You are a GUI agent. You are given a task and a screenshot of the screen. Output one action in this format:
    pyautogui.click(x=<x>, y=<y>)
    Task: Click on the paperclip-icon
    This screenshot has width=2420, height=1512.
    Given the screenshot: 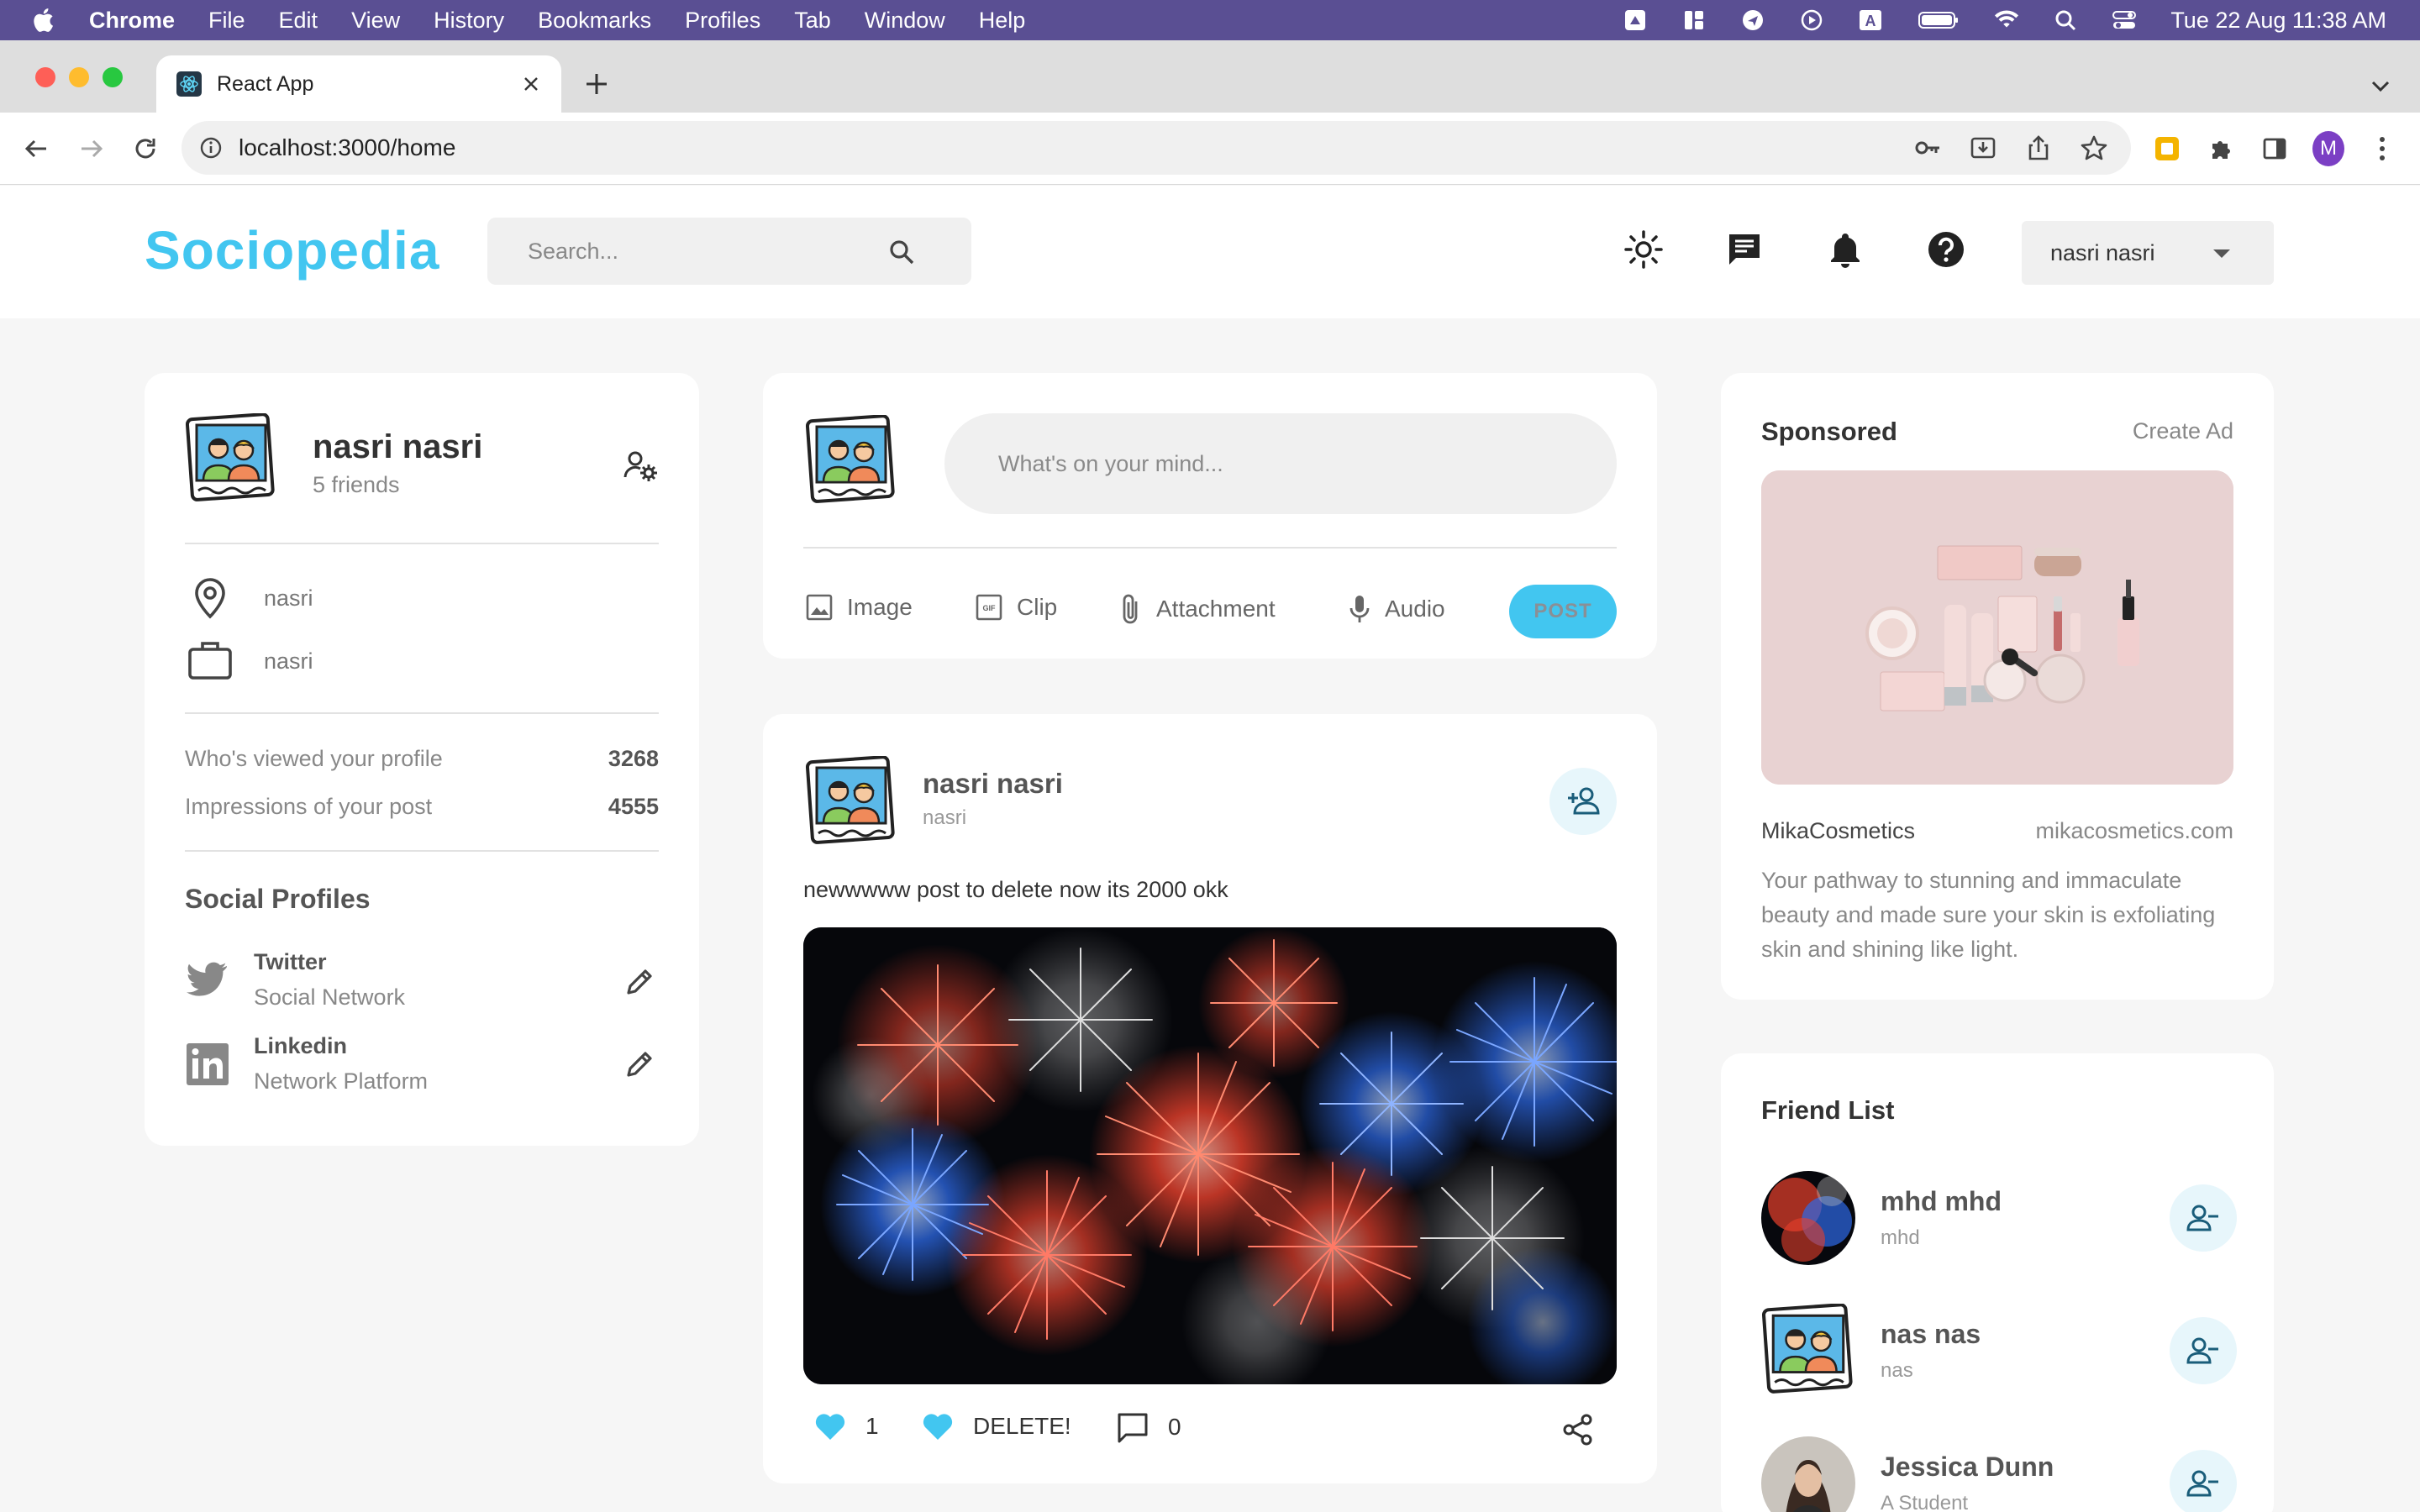 What is the action you would take?
    pyautogui.click(x=1131, y=609)
    